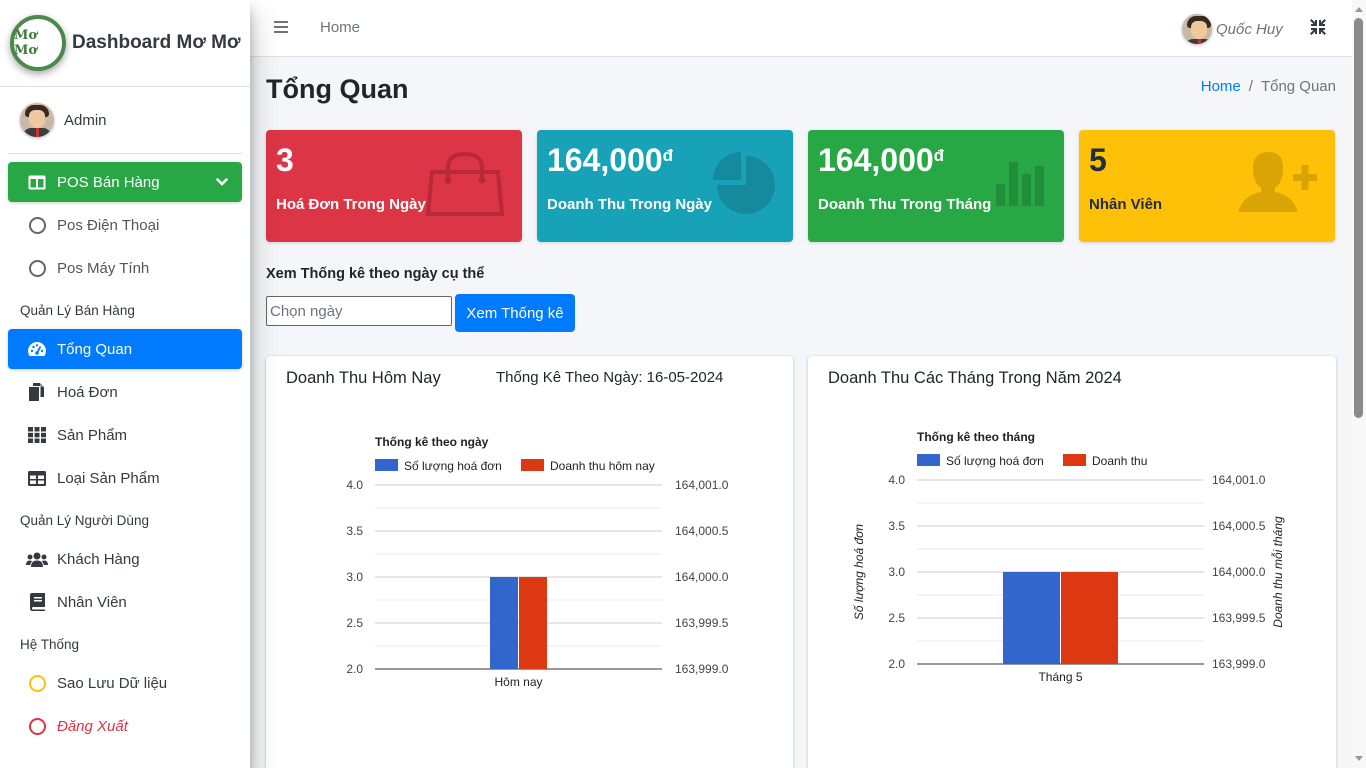  I want to click on sidebar-item-pos-may-tinh: Pos Máy Tính, so click(125, 268).